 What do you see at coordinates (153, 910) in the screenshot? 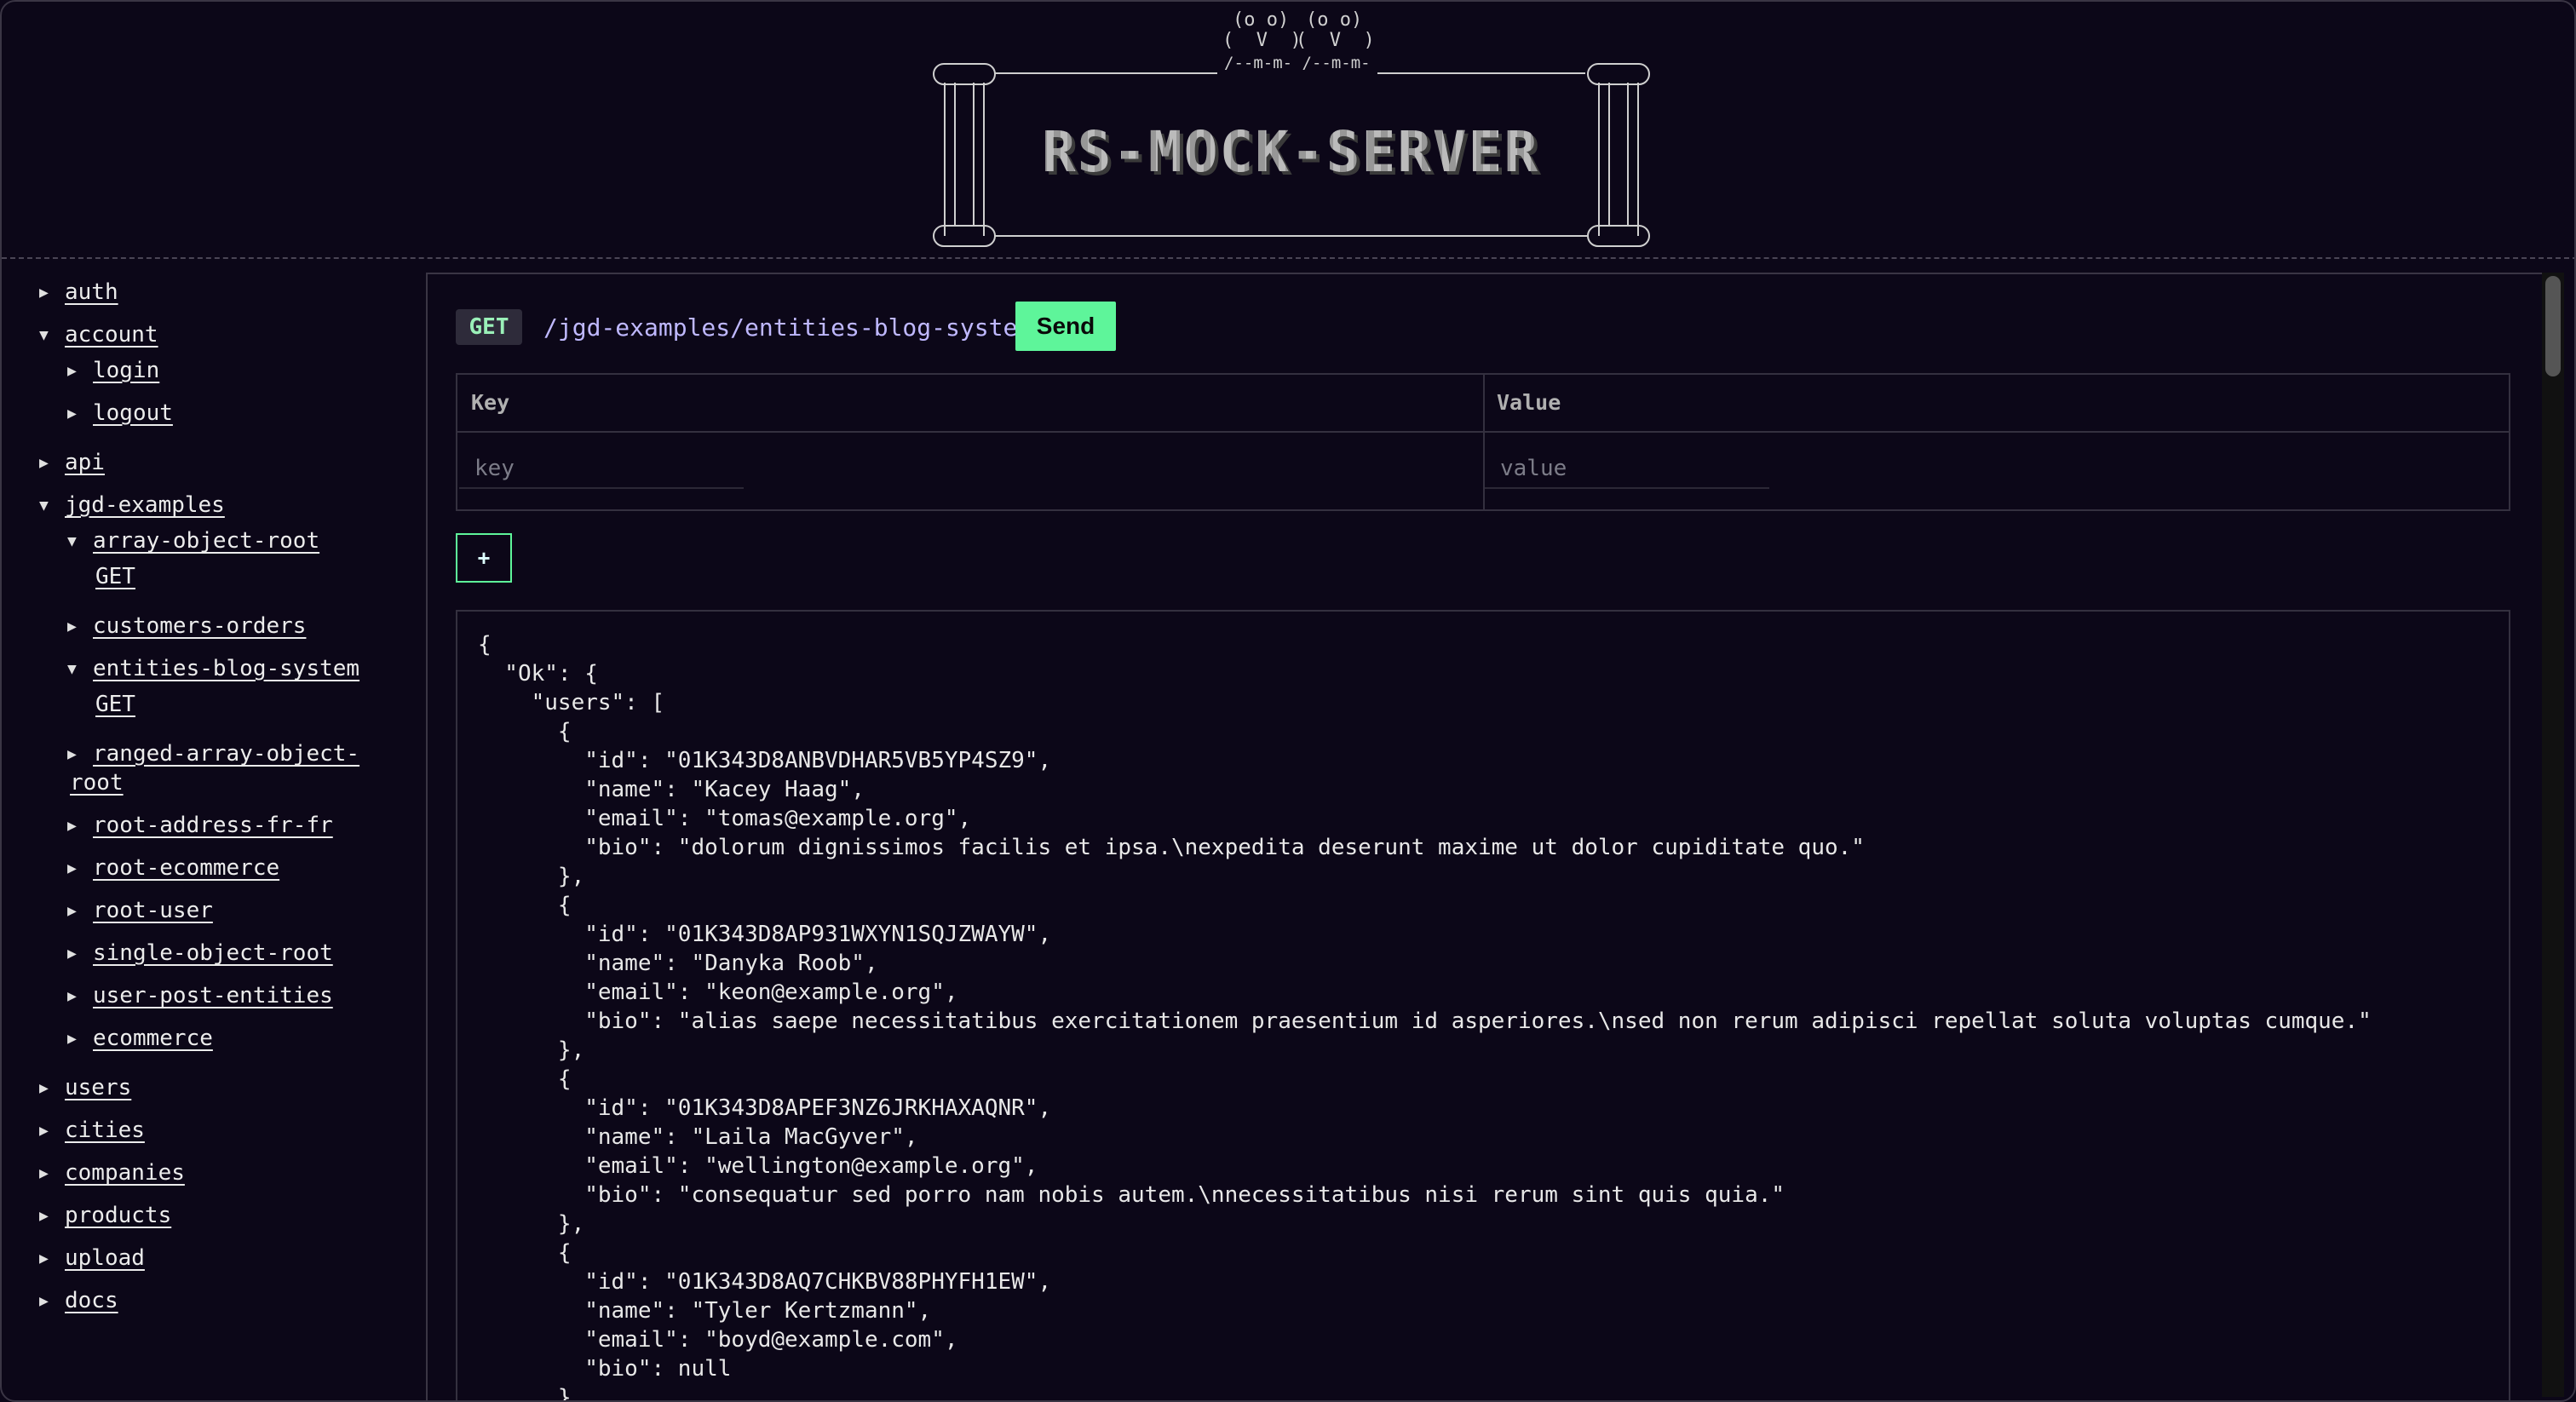
I see `sidebar-item-label: root-user` at bounding box center [153, 910].